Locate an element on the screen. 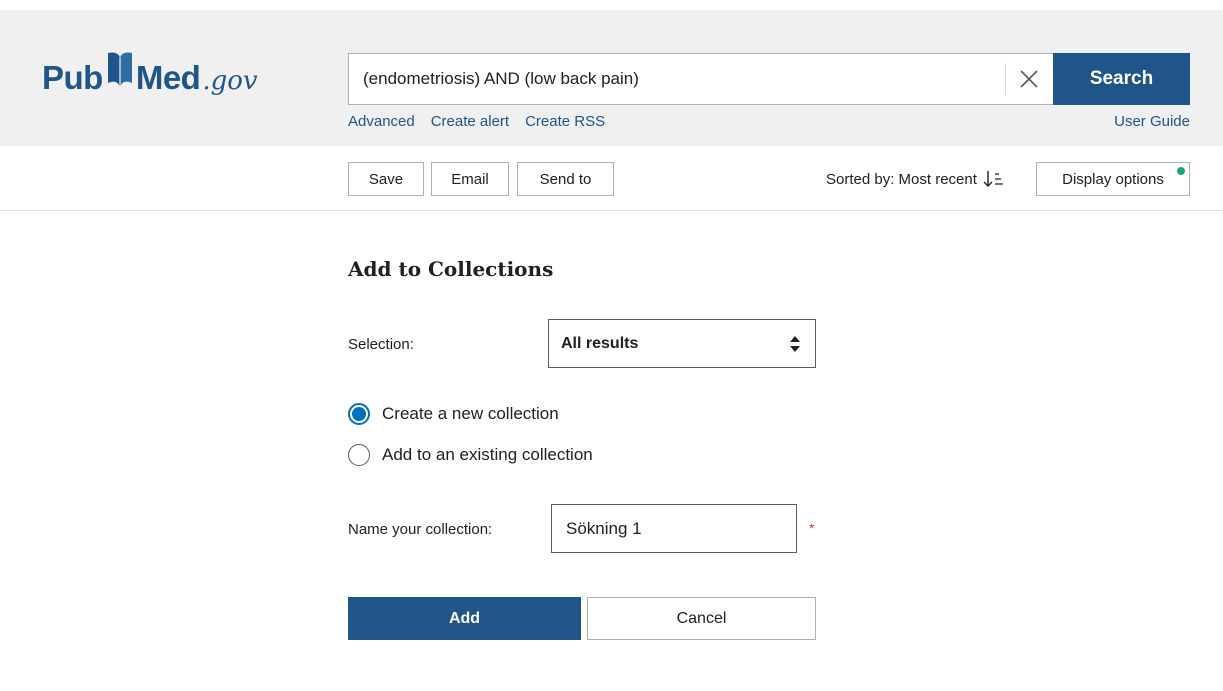 Image resolution: width=1223 pixels, height=691 pixels. radio-add-existing-label: Add to an existing collection is located at coordinates (487, 454).